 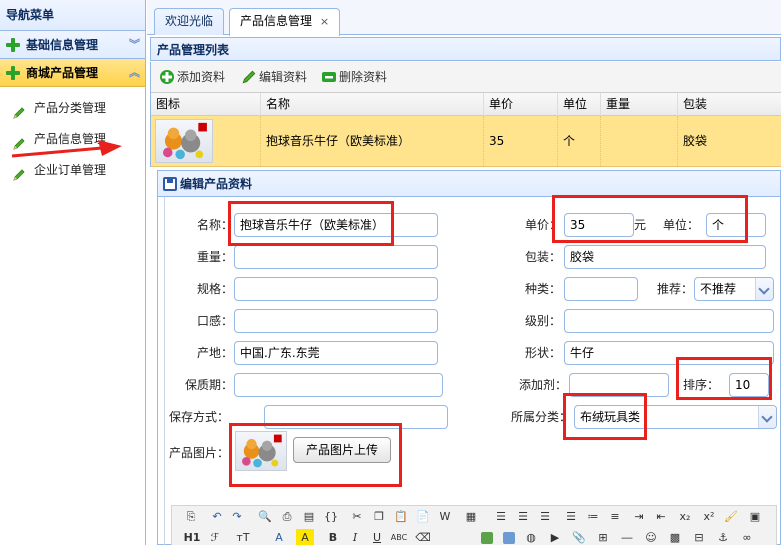 I want to click on select-all-icon: ▣, so click(x=755, y=517).